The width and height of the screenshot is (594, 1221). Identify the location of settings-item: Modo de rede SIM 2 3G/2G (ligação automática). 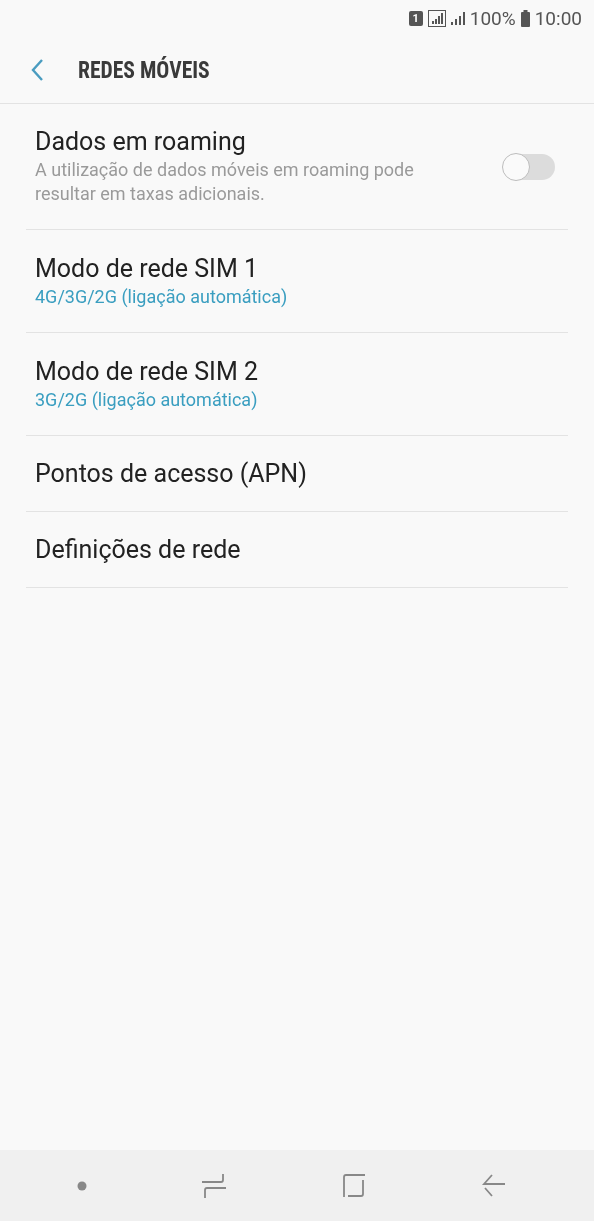
(297, 384).